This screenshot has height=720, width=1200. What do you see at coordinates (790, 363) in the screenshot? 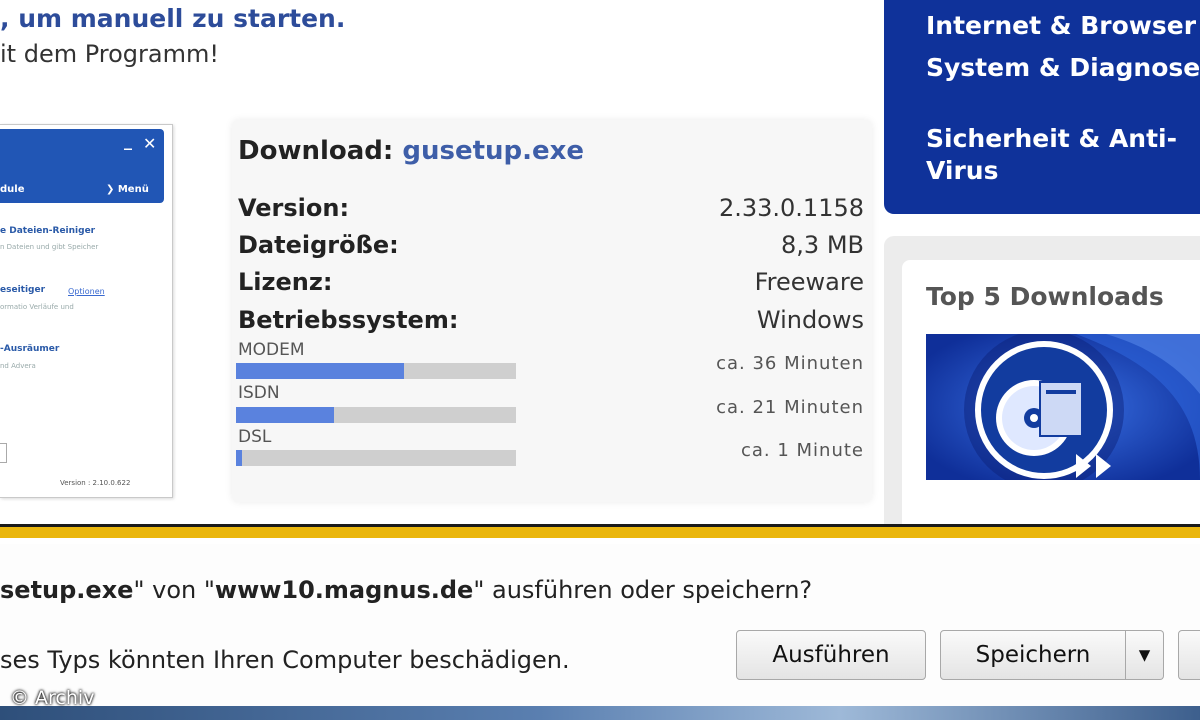
I see `modem-time: ca. 36 Minuten` at bounding box center [790, 363].